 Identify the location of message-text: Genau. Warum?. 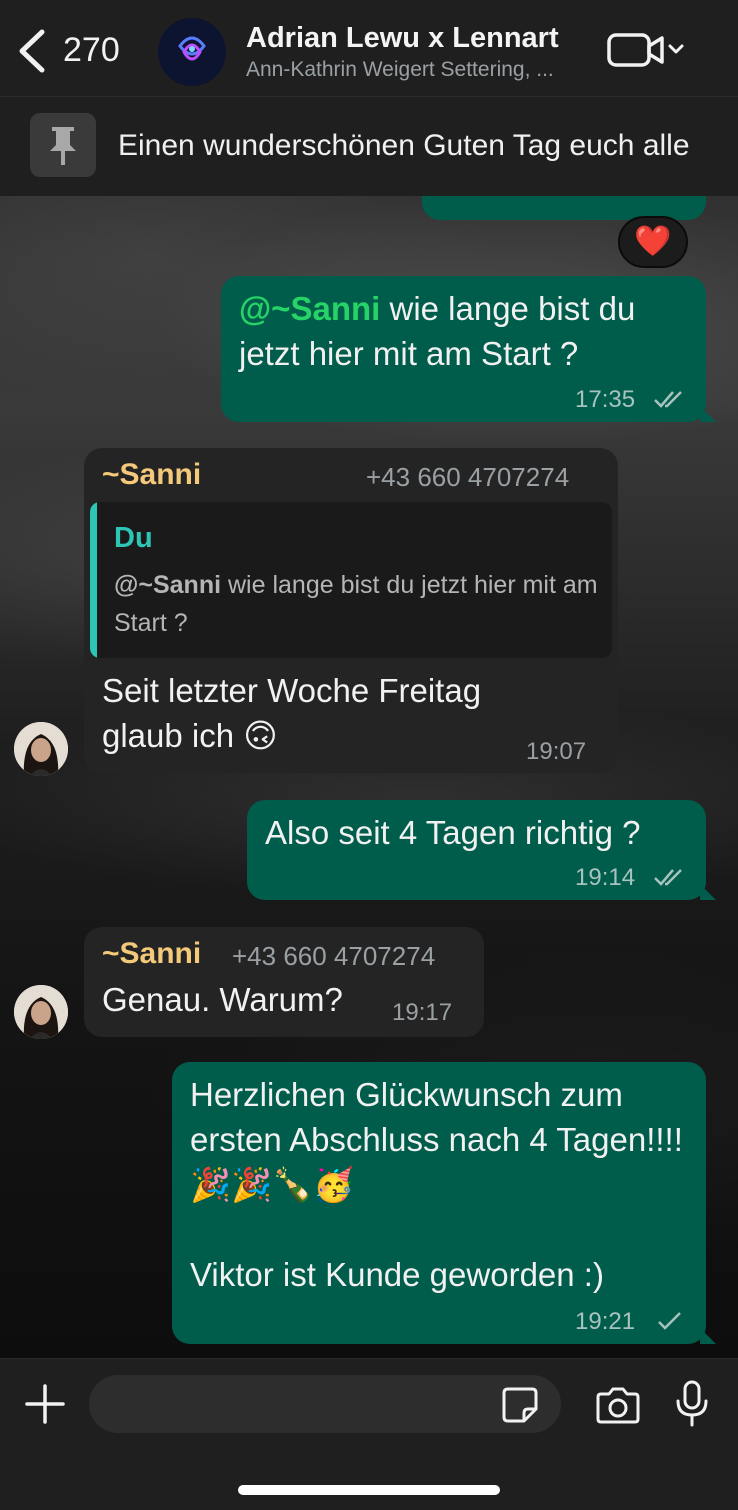
(222, 999).